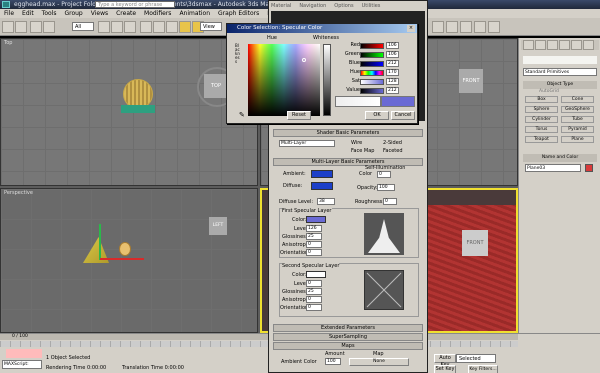 The image size is (600, 373). What do you see at coordinates (8, 27) in the screenshot?
I see `undo-icon` at bounding box center [8, 27].